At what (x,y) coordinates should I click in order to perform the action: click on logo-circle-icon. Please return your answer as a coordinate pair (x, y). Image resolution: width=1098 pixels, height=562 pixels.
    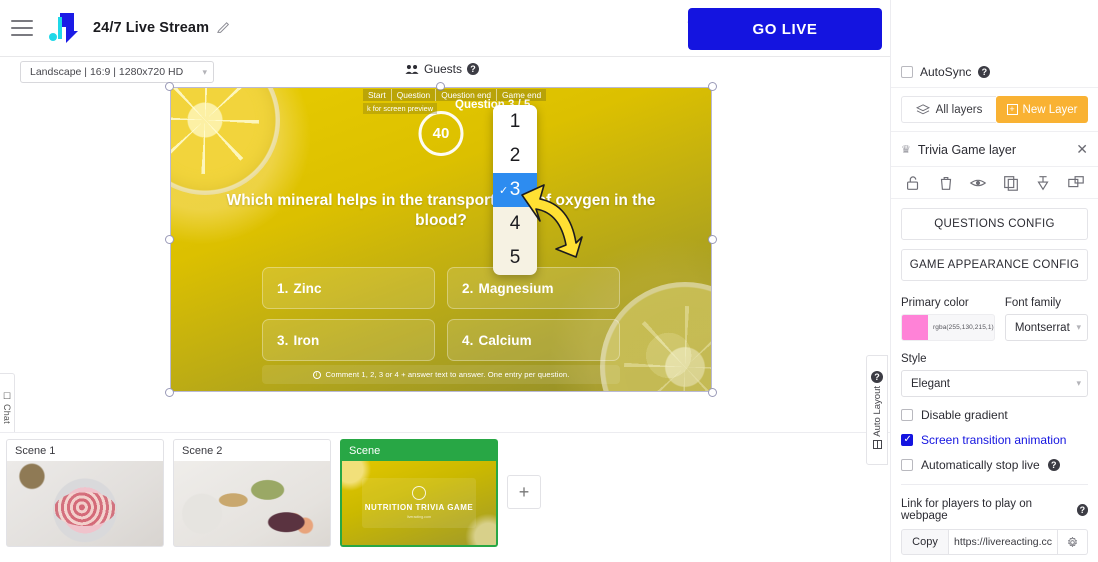
    Looking at the image, I should click on (418, 493).